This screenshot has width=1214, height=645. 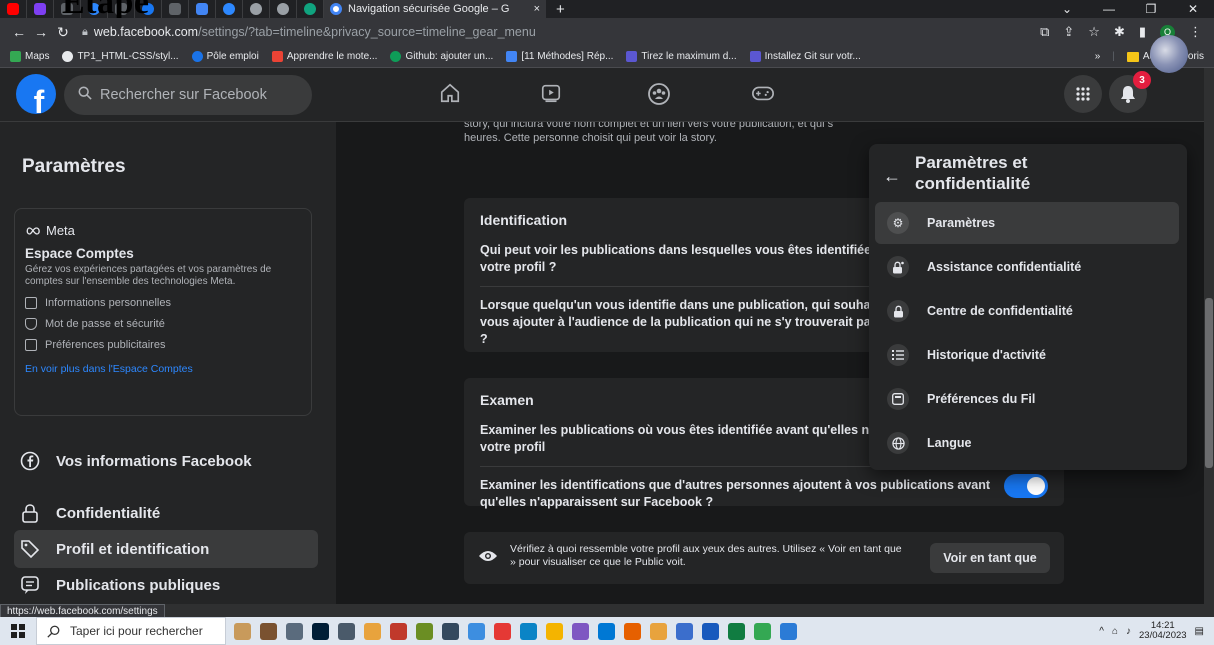 I want to click on tab-search-icon: ⌄, so click(x=1067, y=9).